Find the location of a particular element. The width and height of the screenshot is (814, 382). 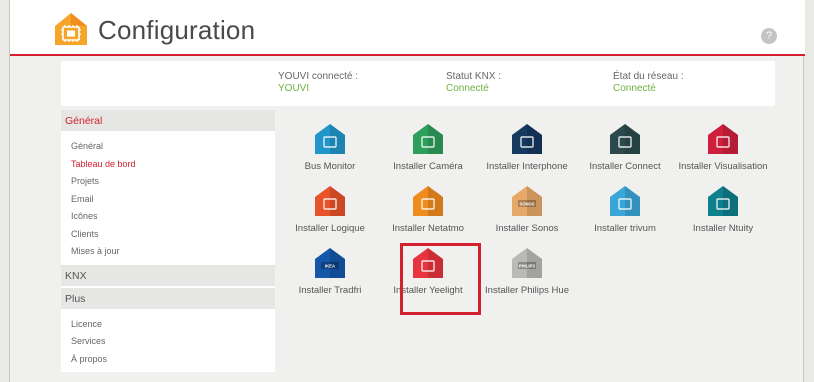

app-tile-label: Bus Monitor is located at coordinates (330, 166).